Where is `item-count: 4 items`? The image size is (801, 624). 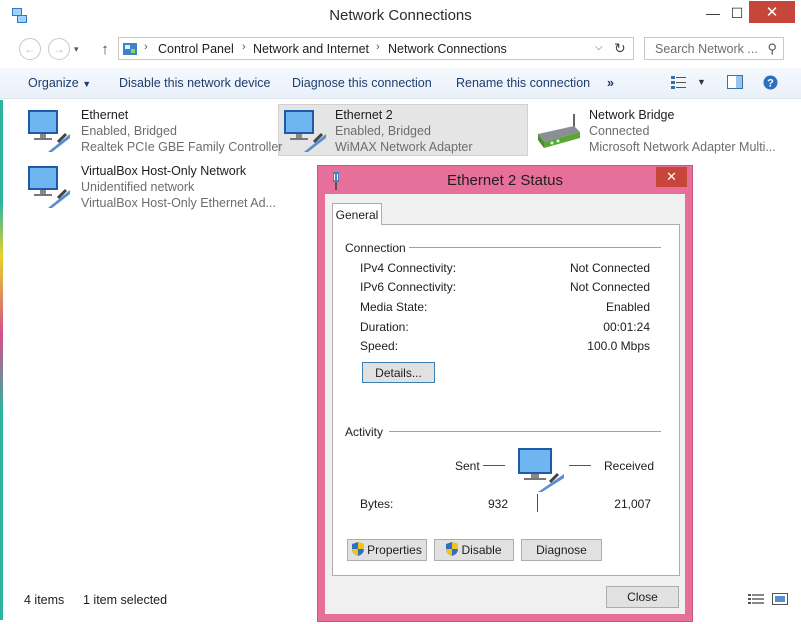 item-count: 4 items is located at coordinates (44, 600).